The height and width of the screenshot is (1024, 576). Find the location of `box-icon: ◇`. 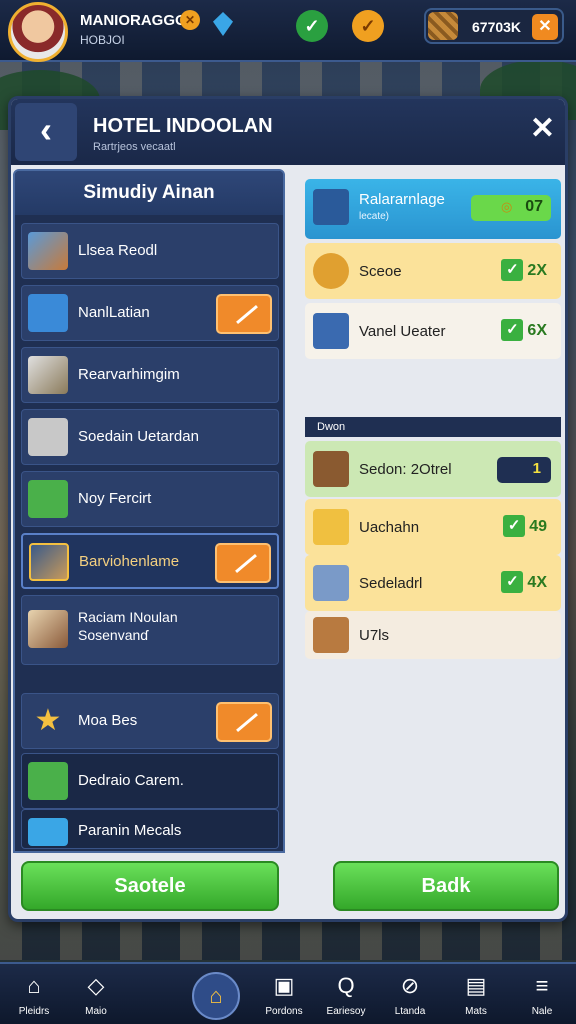

box-icon: ◇ is located at coordinates (96, 985).